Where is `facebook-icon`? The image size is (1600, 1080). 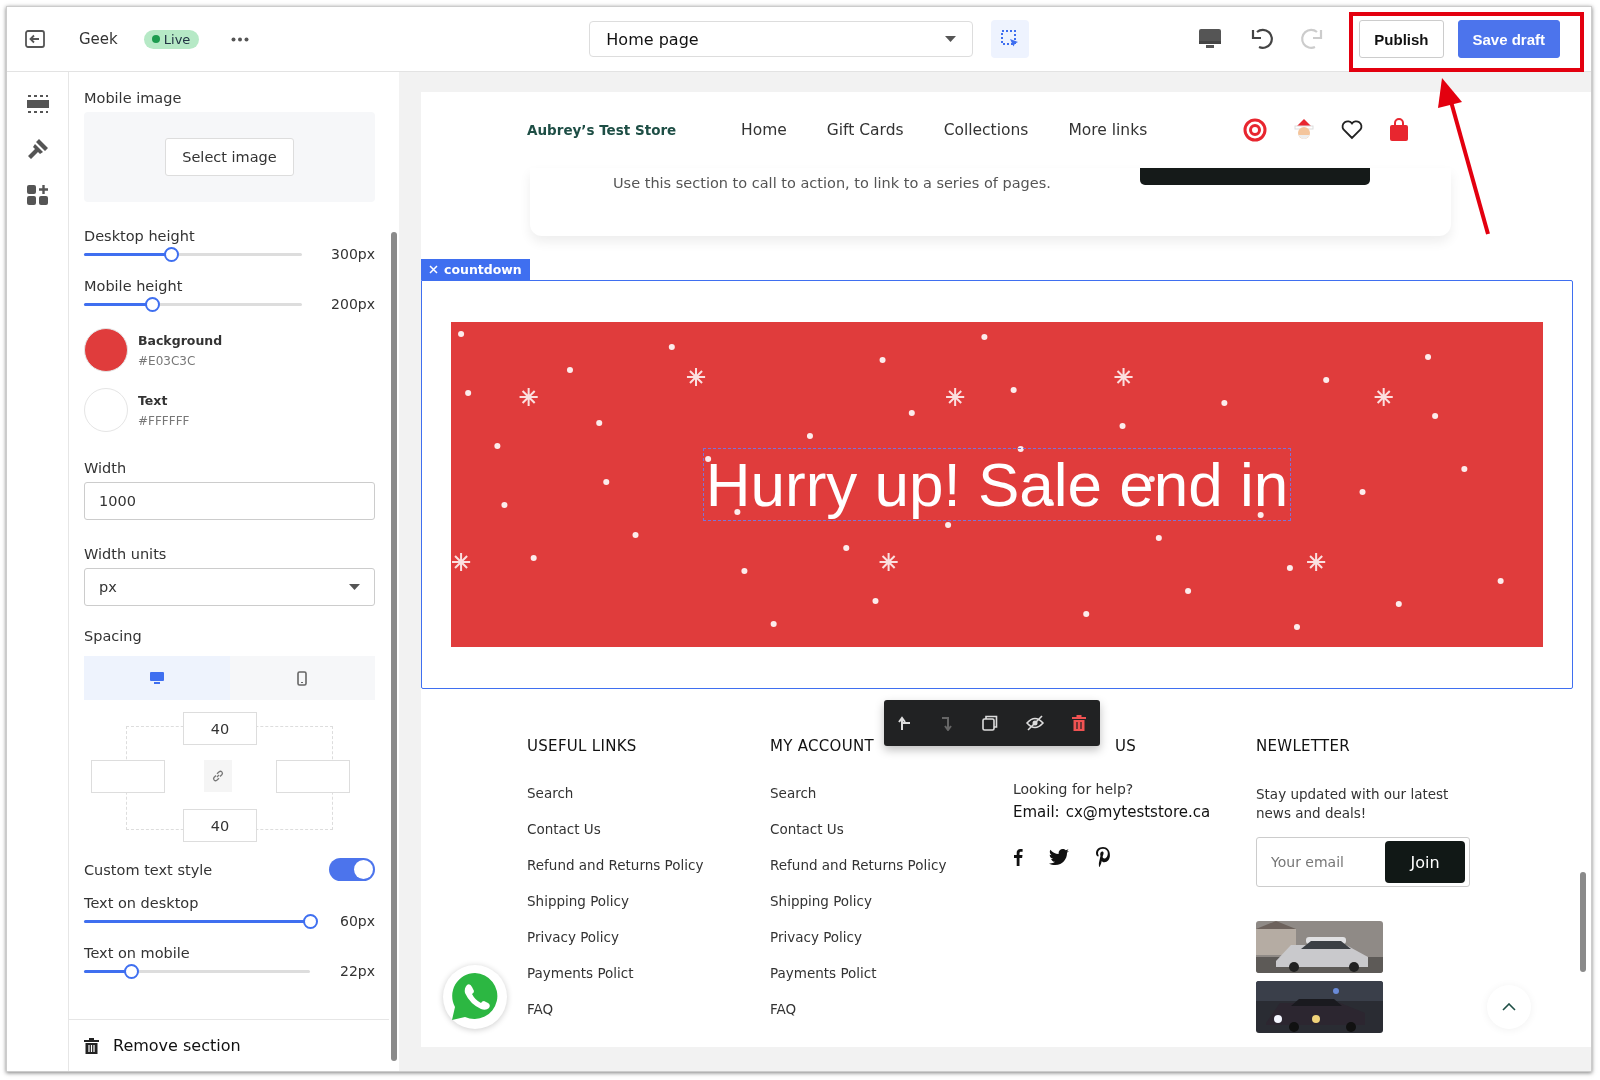
facebook-icon is located at coordinates (1018, 857).